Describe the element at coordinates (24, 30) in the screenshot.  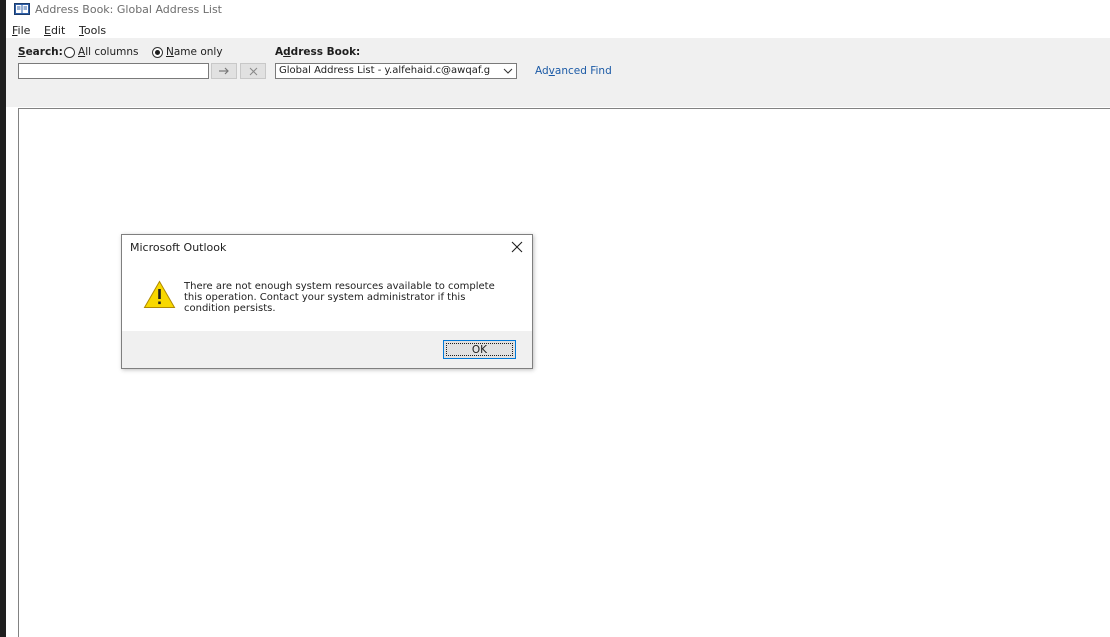
I see `menu-file-label: ile` at that location.